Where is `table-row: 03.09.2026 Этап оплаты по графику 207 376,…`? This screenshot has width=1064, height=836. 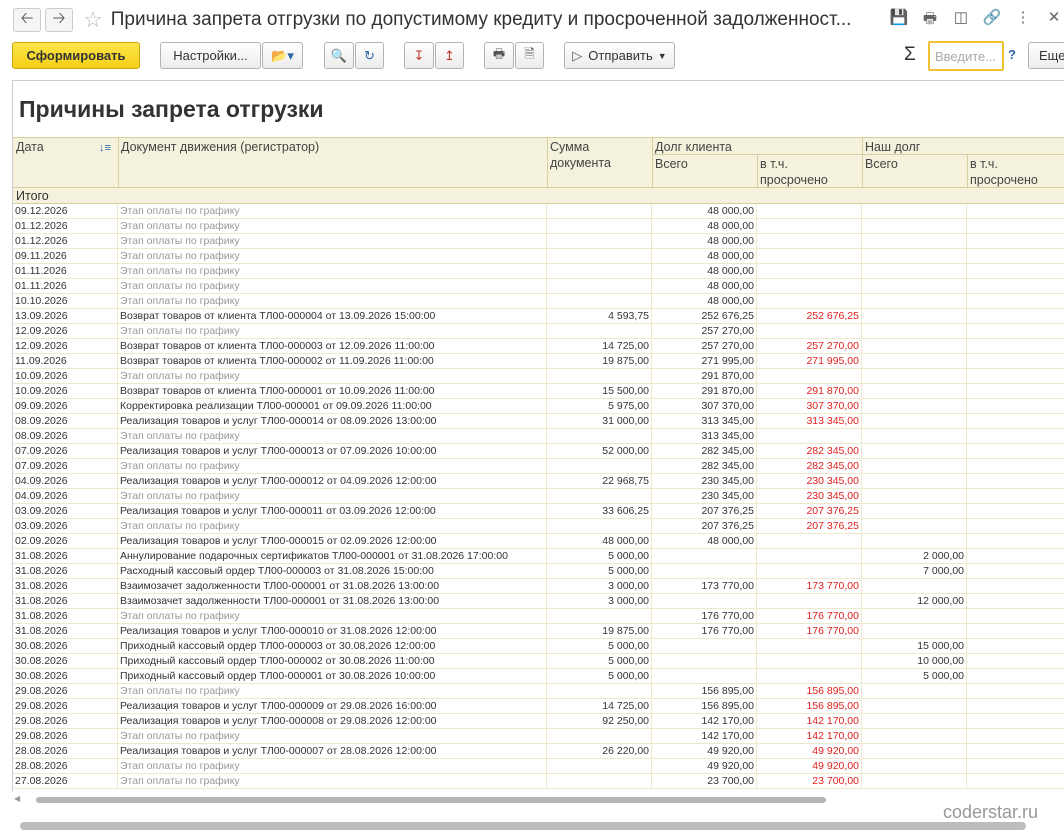
table-row: 03.09.2026 Этап оплаты по графику 207 376,… is located at coordinates (538, 526).